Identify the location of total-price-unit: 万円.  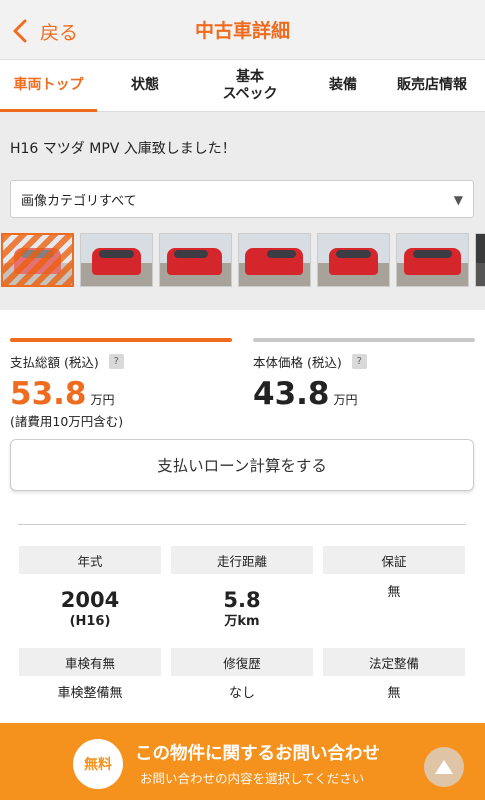
(102, 400).